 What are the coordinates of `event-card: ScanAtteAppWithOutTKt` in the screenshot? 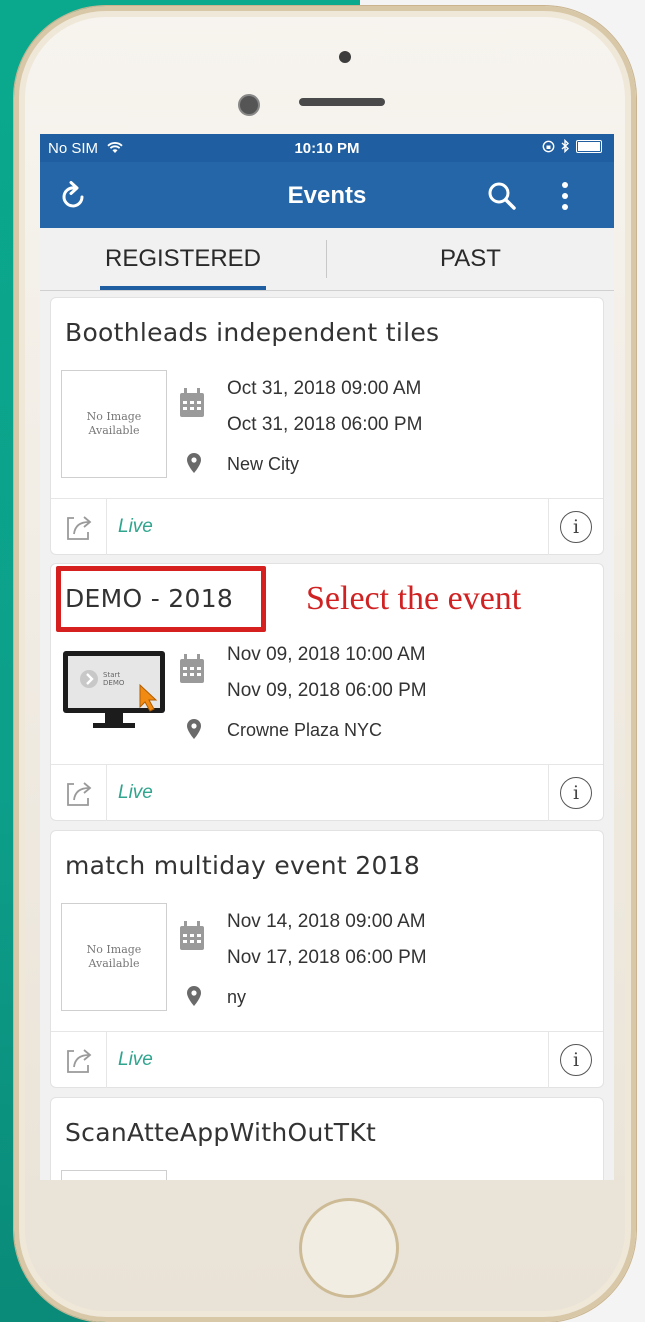 It's located at (327, 1138).